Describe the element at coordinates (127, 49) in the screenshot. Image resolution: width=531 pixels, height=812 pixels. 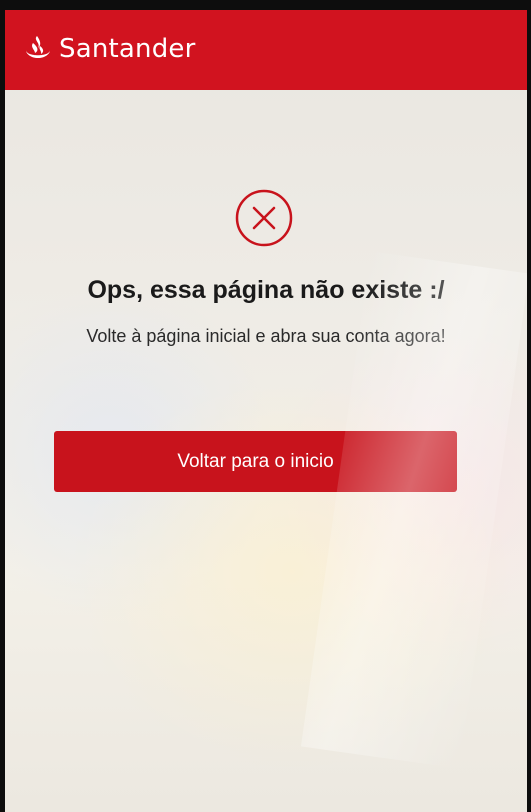
I see `brand-name: Santander` at that location.